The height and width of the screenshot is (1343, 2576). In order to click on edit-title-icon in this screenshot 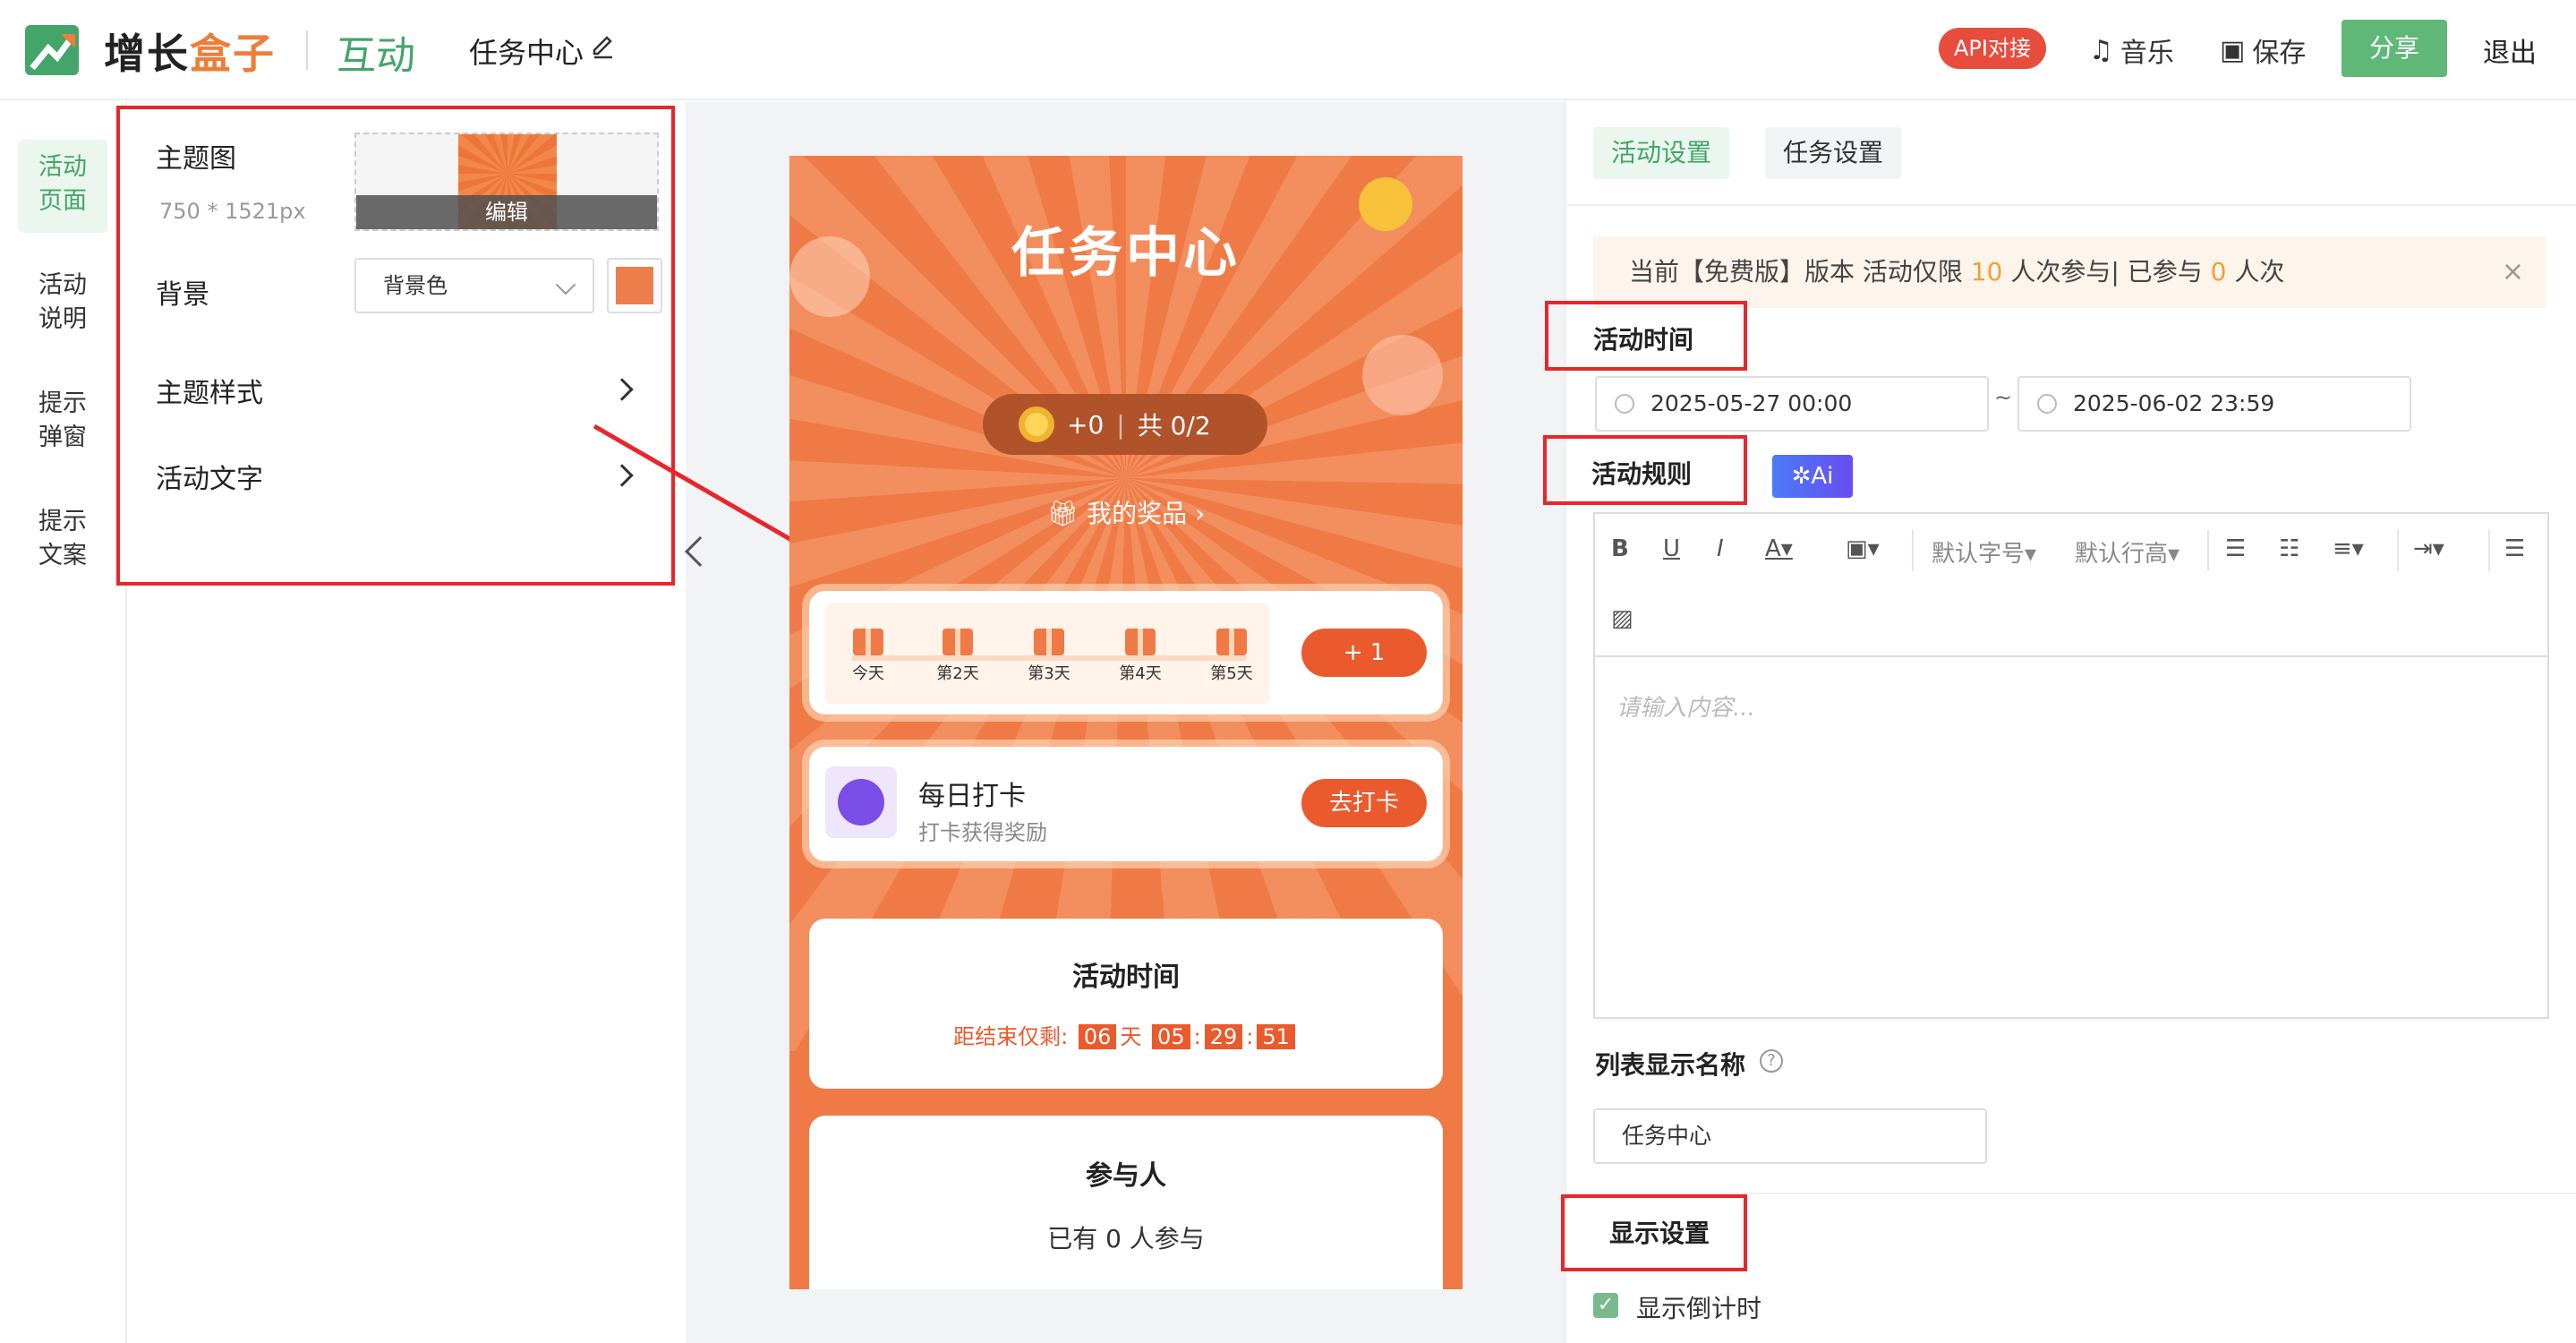, I will do `click(603, 46)`.